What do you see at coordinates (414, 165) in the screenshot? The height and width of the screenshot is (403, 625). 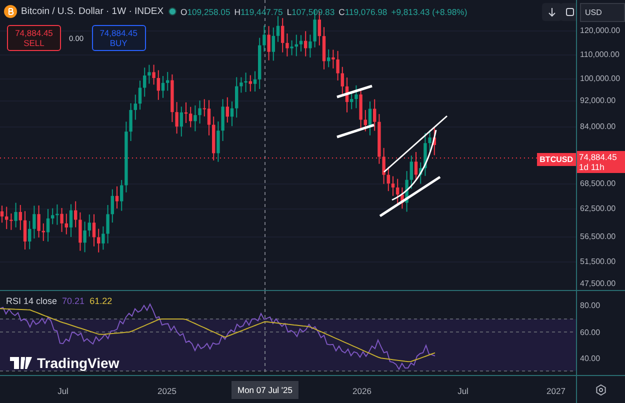 I see `curve-line` at bounding box center [414, 165].